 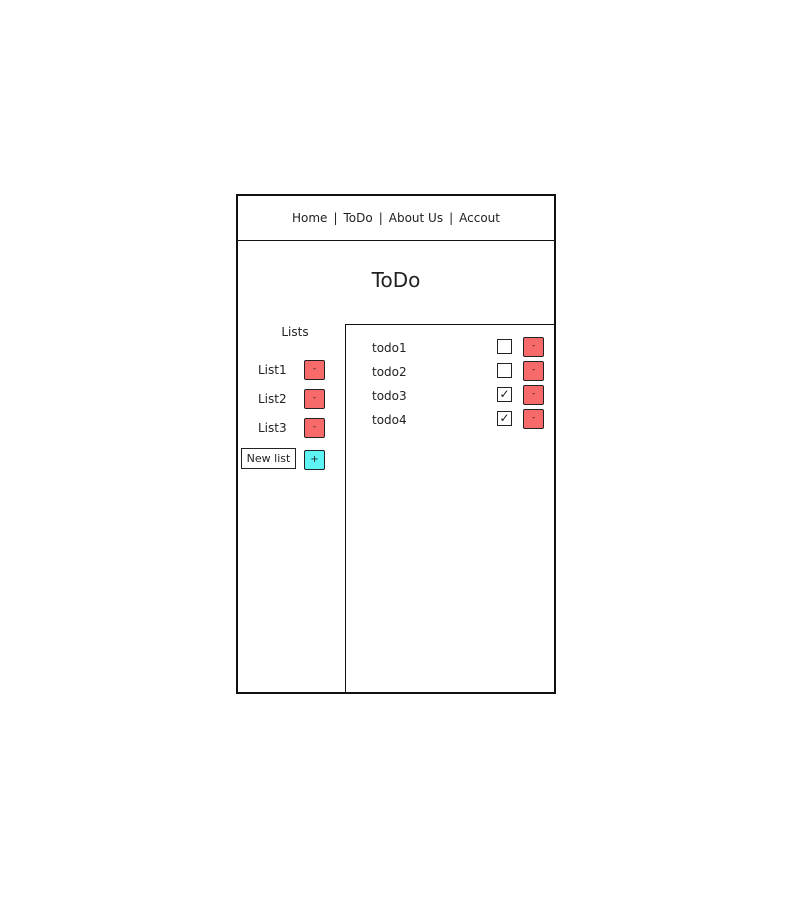 I want to click on lists-heading: Lists, so click(x=295, y=332).